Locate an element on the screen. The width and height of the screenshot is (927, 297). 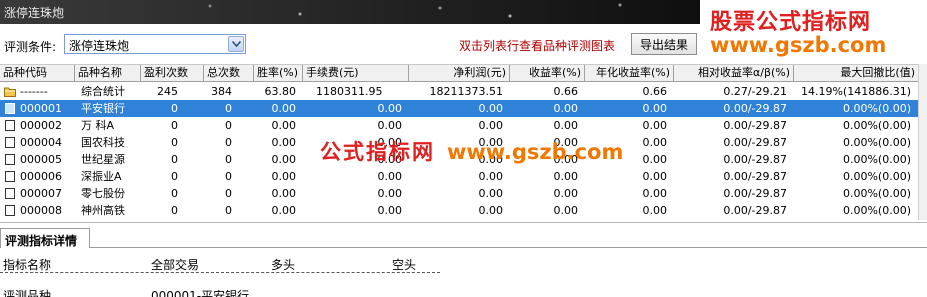
row-name: 零七股份 is located at coordinates (103, 193).